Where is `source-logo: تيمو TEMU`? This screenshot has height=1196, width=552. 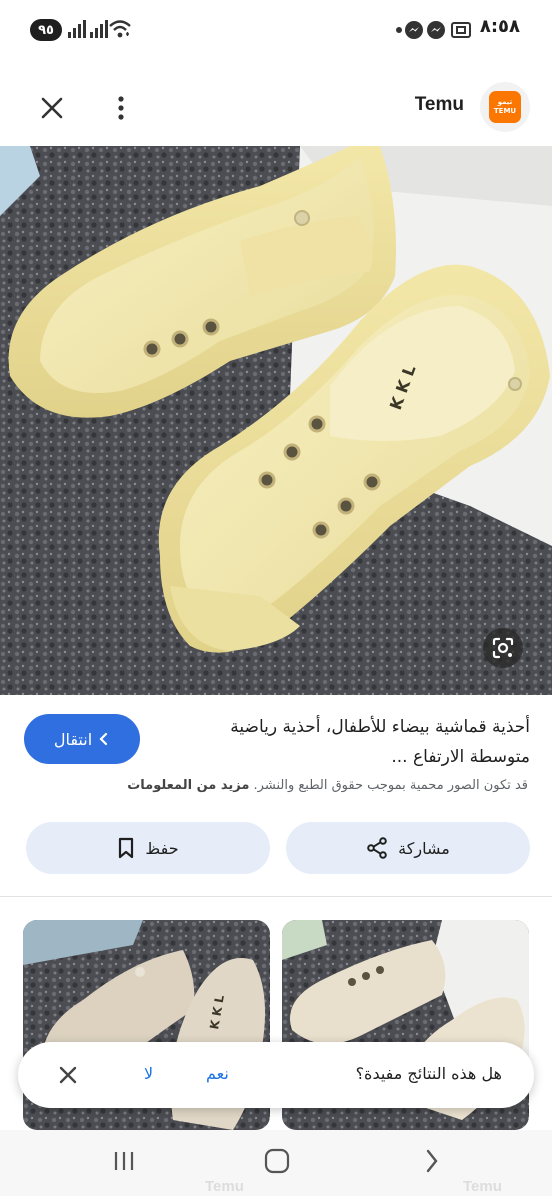
source-logo: تيمو TEMU is located at coordinates (505, 107).